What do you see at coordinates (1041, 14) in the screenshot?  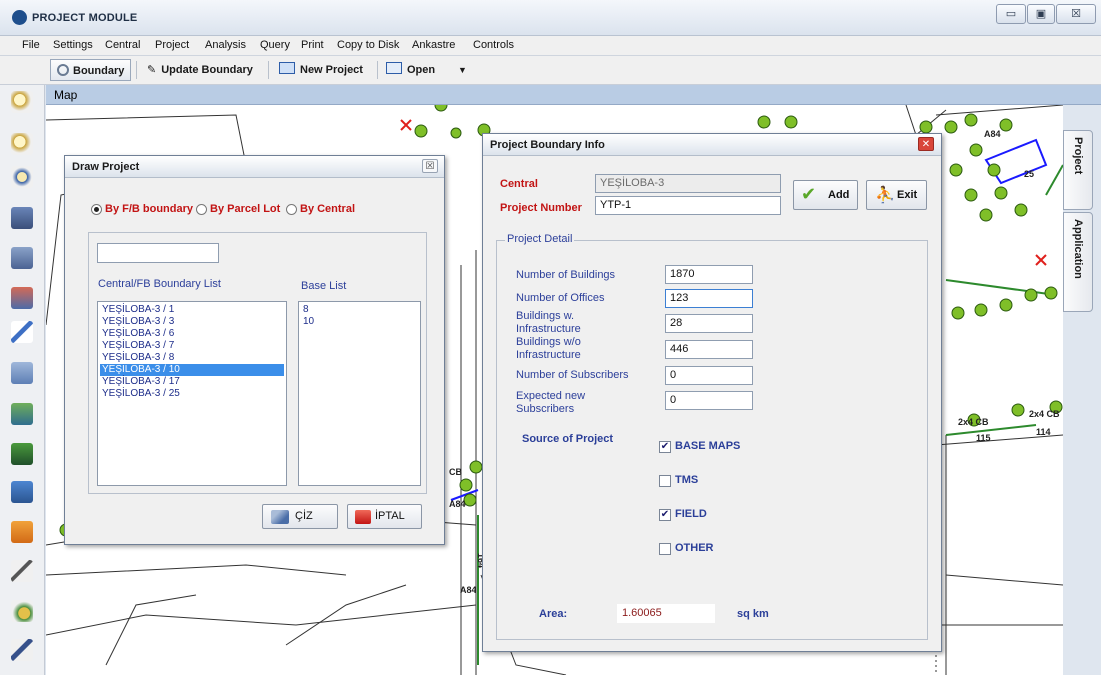 I see `maximize-button: ▣` at bounding box center [1041, 14].